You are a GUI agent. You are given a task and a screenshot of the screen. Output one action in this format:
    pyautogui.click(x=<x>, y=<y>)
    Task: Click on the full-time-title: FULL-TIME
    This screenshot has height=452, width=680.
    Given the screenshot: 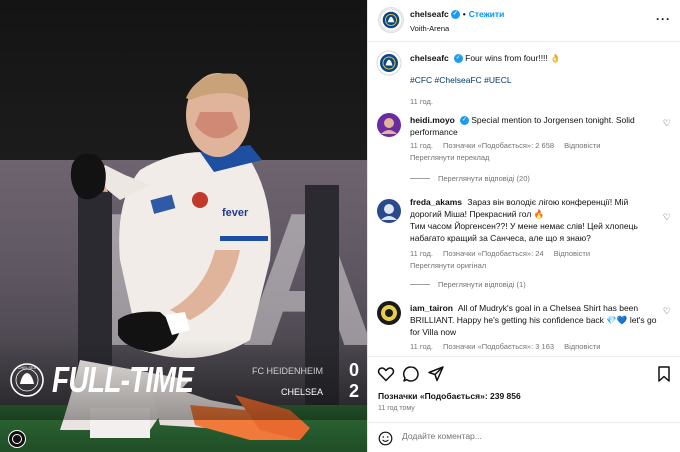 What is the action you would take?
    pyautogui.click(x=123, y=379)
    